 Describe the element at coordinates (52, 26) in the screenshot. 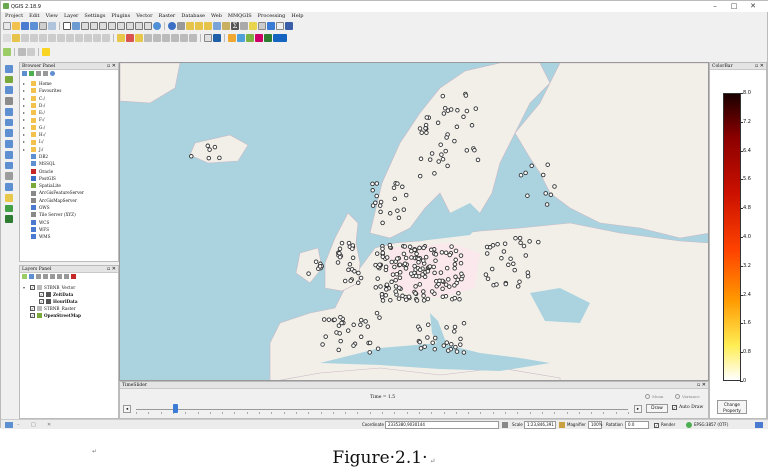

I see `composer-manager-icon` at that location.